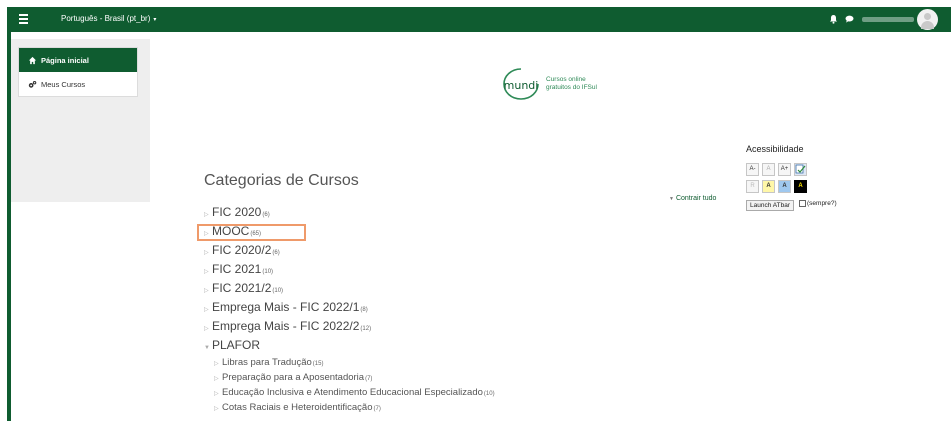  I want to click on sidebar-item-my-courses: Meus Cursos, so click(78, 84).